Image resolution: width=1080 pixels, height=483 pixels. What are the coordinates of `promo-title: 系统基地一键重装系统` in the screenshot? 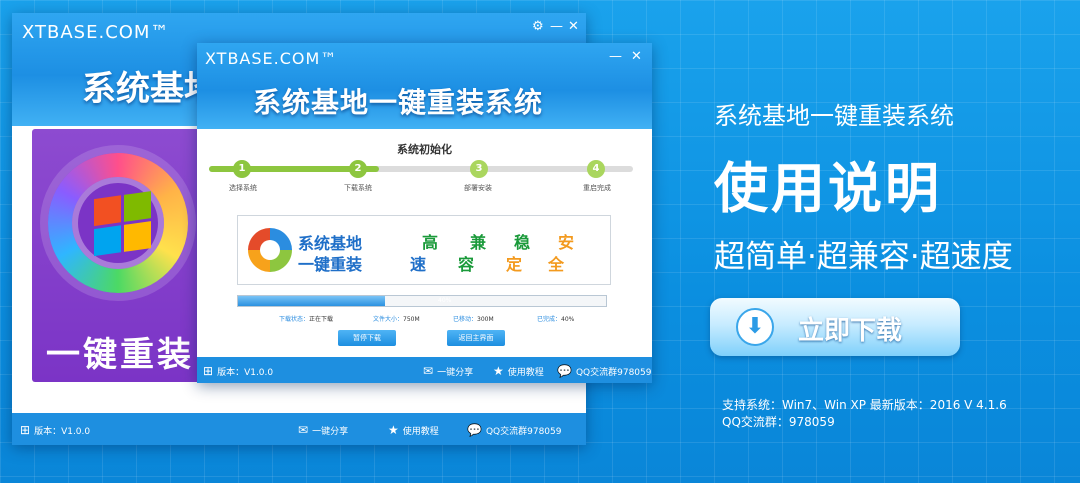 It's located at (834, 116).